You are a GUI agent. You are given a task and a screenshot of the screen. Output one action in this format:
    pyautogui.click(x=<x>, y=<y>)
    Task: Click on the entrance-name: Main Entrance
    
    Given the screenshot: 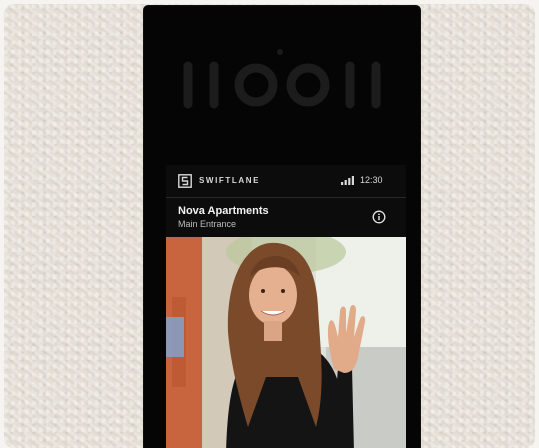 What is the action you would take?
    pyautogui.click(x=207, y=224)
    